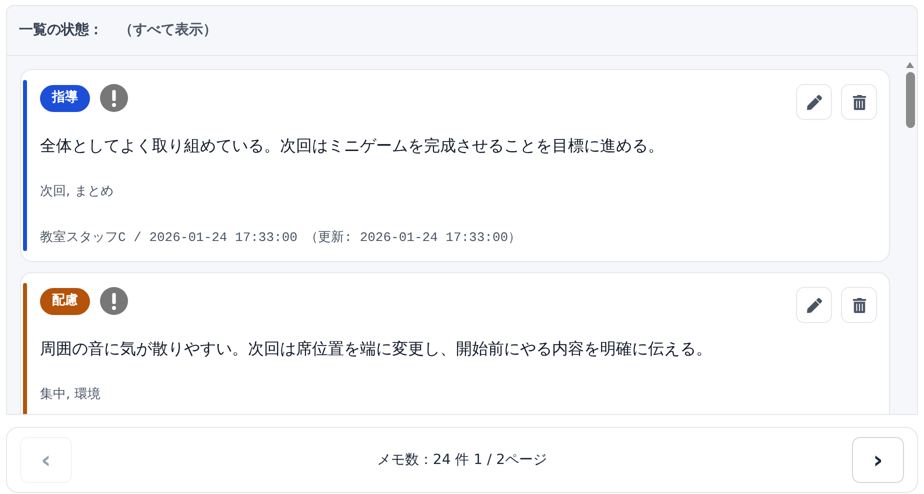 The image size is (924, 494). I want to click on memo-meta: 教室スタッフC / 2026-01-24 17:33:00 （更新: 2026-01-24 17:33:00）, so click(281, 237).